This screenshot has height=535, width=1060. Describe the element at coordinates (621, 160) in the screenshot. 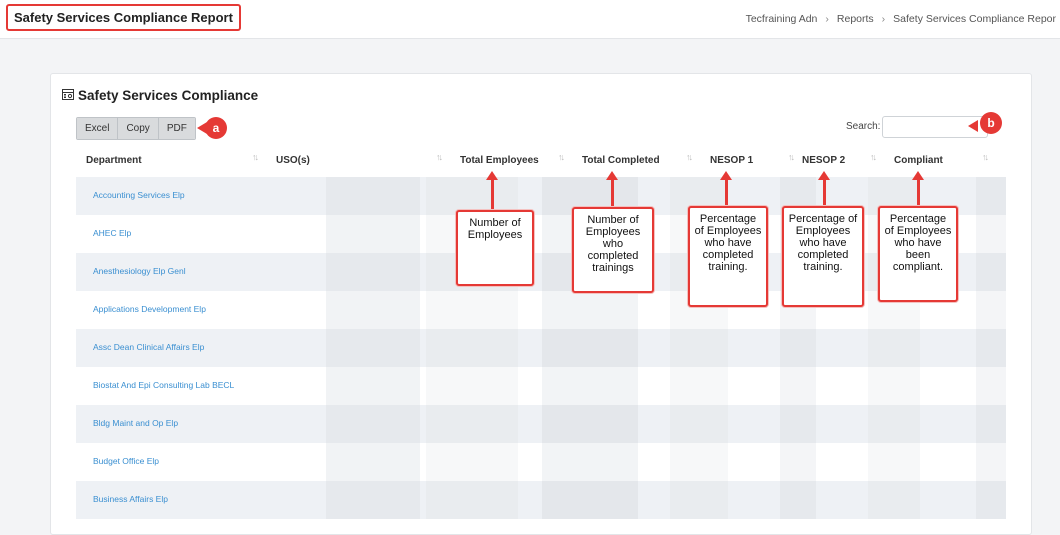

I see `col-total-completed: Total Completed` at that location.